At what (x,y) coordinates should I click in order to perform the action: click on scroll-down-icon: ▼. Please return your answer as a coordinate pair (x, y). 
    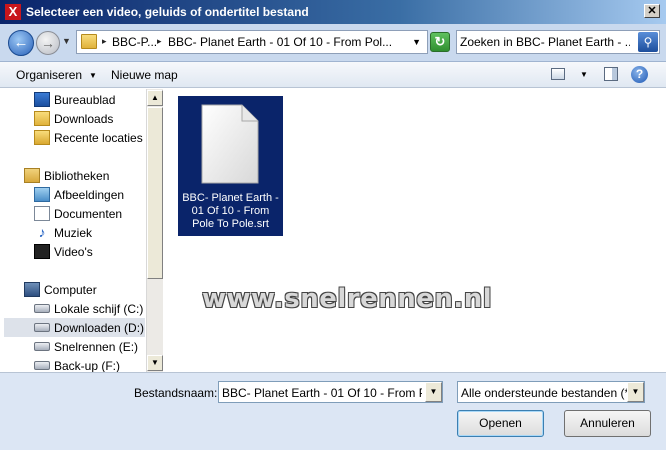
    Looking at the image, I should click on (155, 363).